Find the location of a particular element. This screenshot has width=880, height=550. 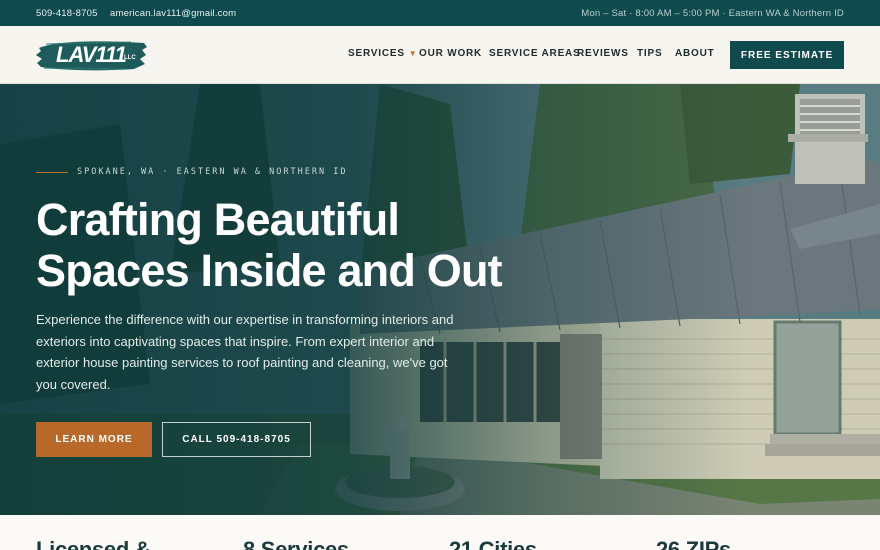

nav-service-areas: SERVICE AREAS is located at coordinates (535, 53).